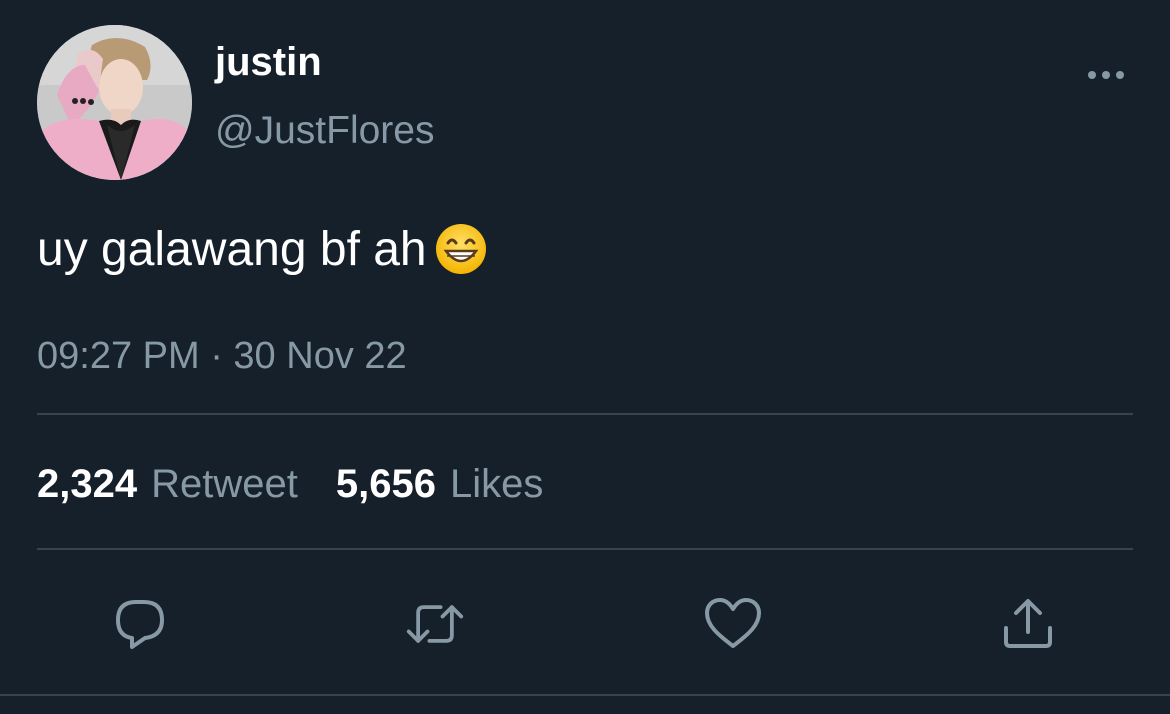 The height and width of the screenshot is (714, 1170). I want to click on tweet-text: uy galawang bf ah, so click(262, 250).